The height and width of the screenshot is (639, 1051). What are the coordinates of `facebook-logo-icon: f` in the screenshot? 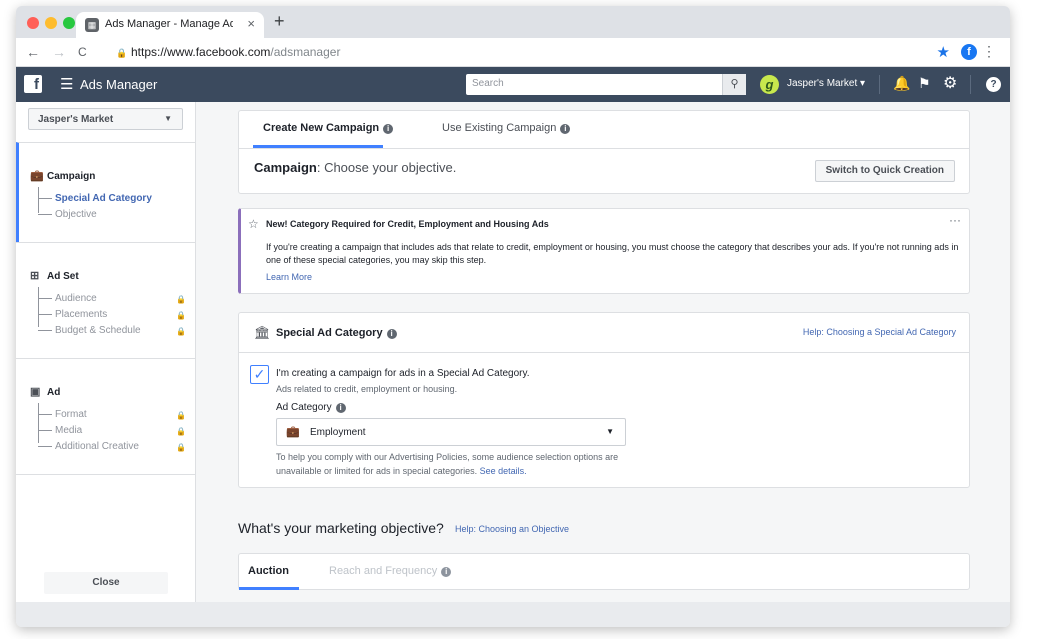 It's located at (33, 84).